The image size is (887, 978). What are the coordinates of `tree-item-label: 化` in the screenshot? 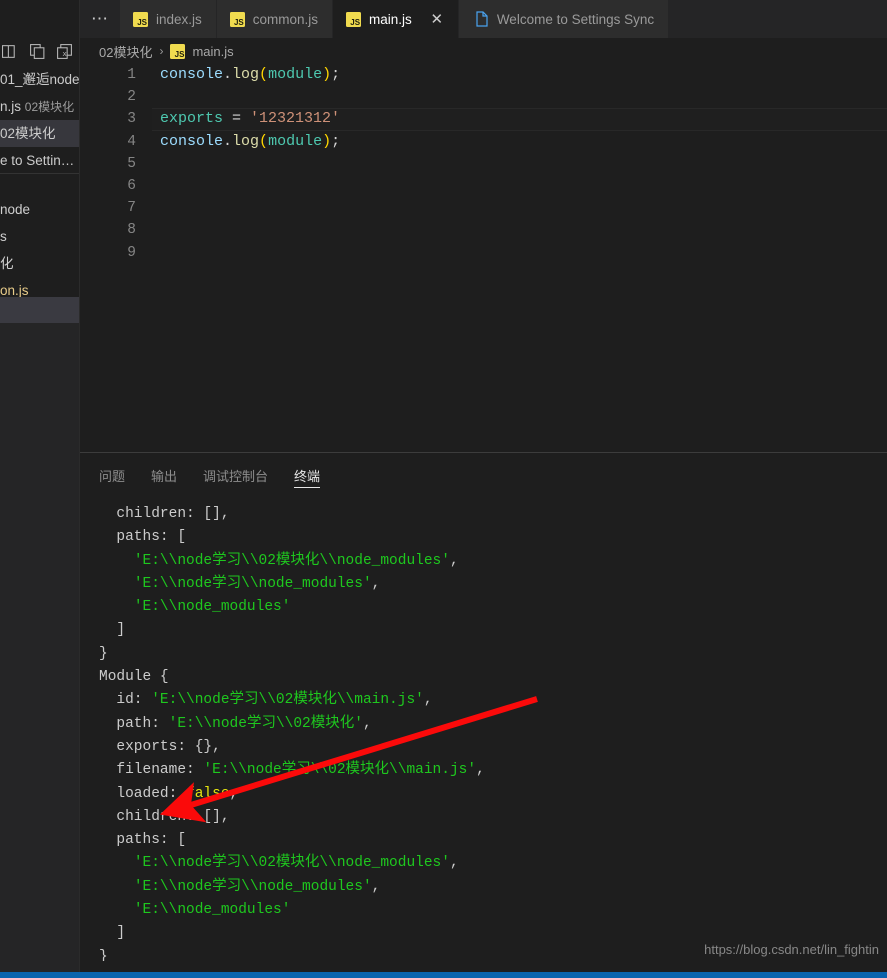 It's located at (7, 263).